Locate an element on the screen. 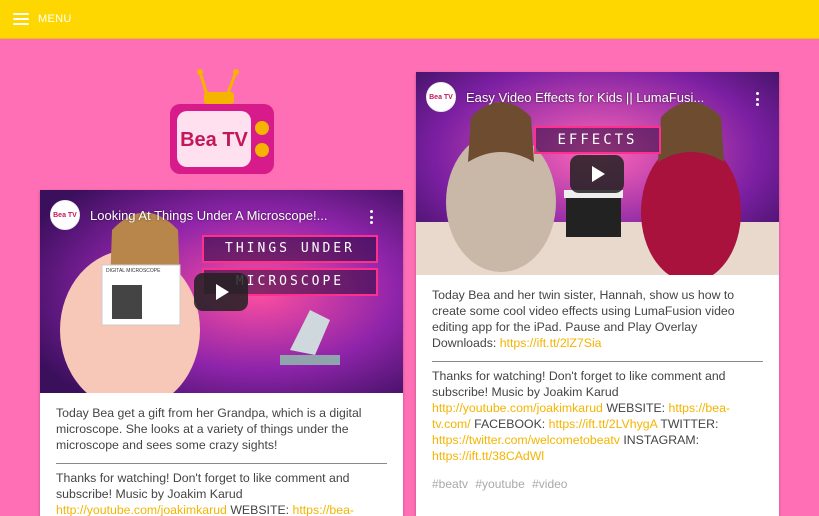 This screenshot has width=819, height=516. instagram-link: https://ift.tt/38CAdWl is located at coordinates (488, 456).